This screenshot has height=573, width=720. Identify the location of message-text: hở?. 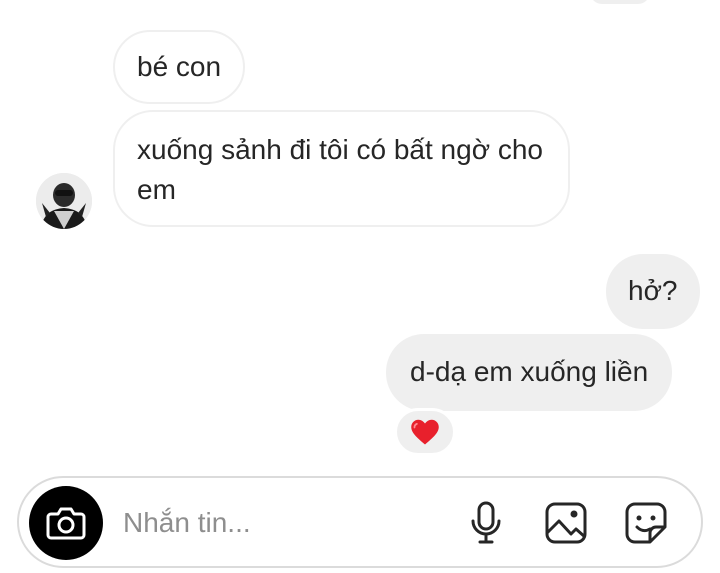
(653, 290).